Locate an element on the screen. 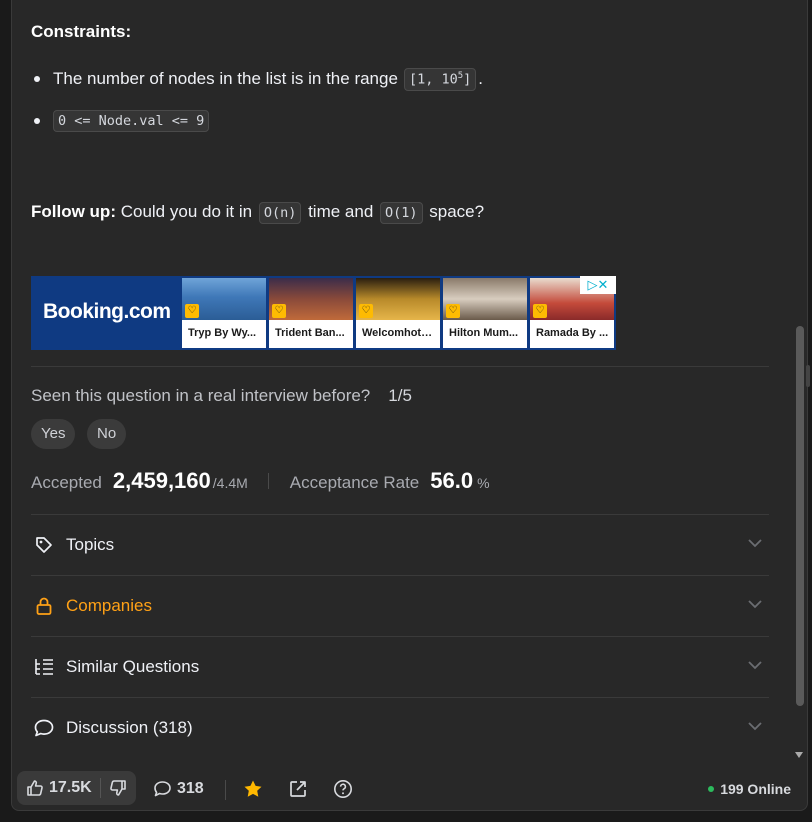  follow-up-label: Follow up: is located at coordinates (73, 211).